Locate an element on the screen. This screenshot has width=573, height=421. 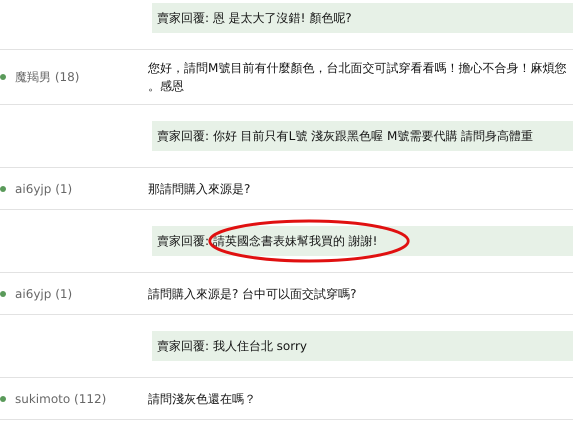
seller-reply: 賣家回覆: 我人住台北 sorry is located at coordinates (362, 346).